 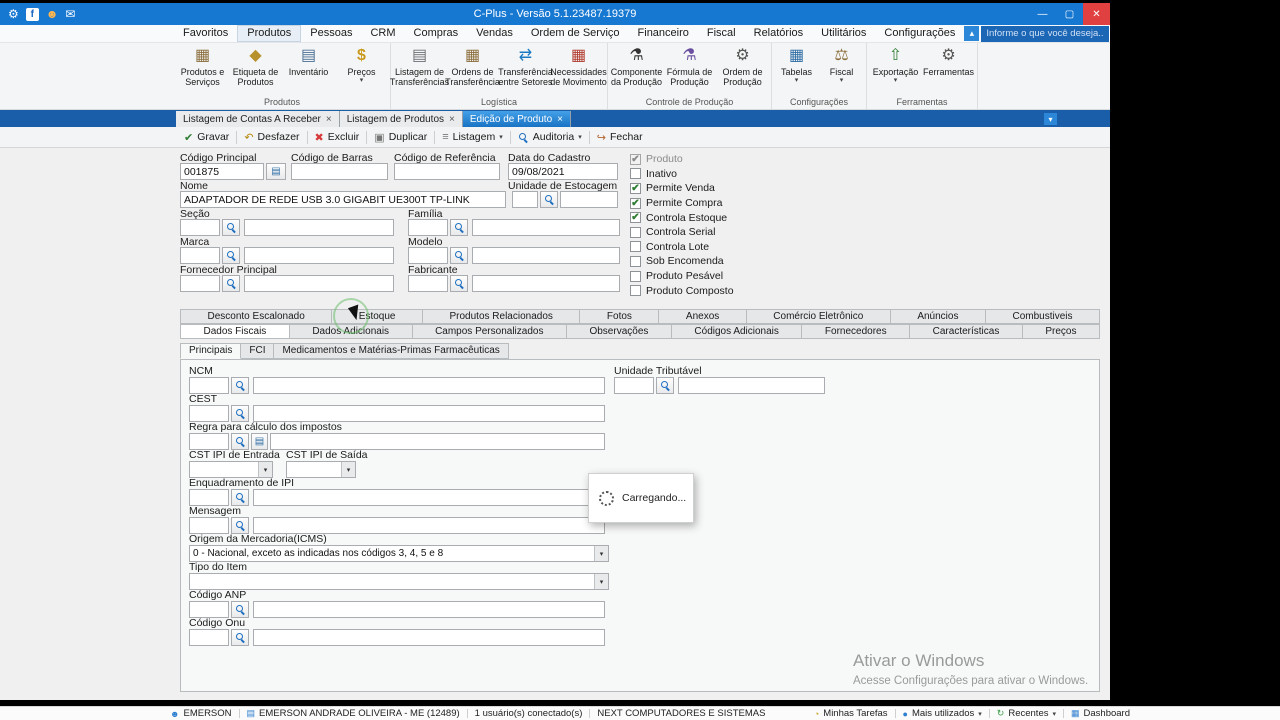 I want to click on codigo-anp-description-field, so click(x=429, y=609).